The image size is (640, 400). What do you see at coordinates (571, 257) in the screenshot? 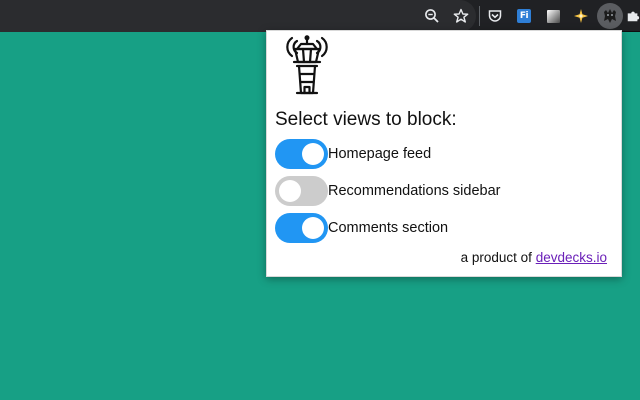
I see `devdecks-link: devdecks.io` at bounding box center [571, 257].